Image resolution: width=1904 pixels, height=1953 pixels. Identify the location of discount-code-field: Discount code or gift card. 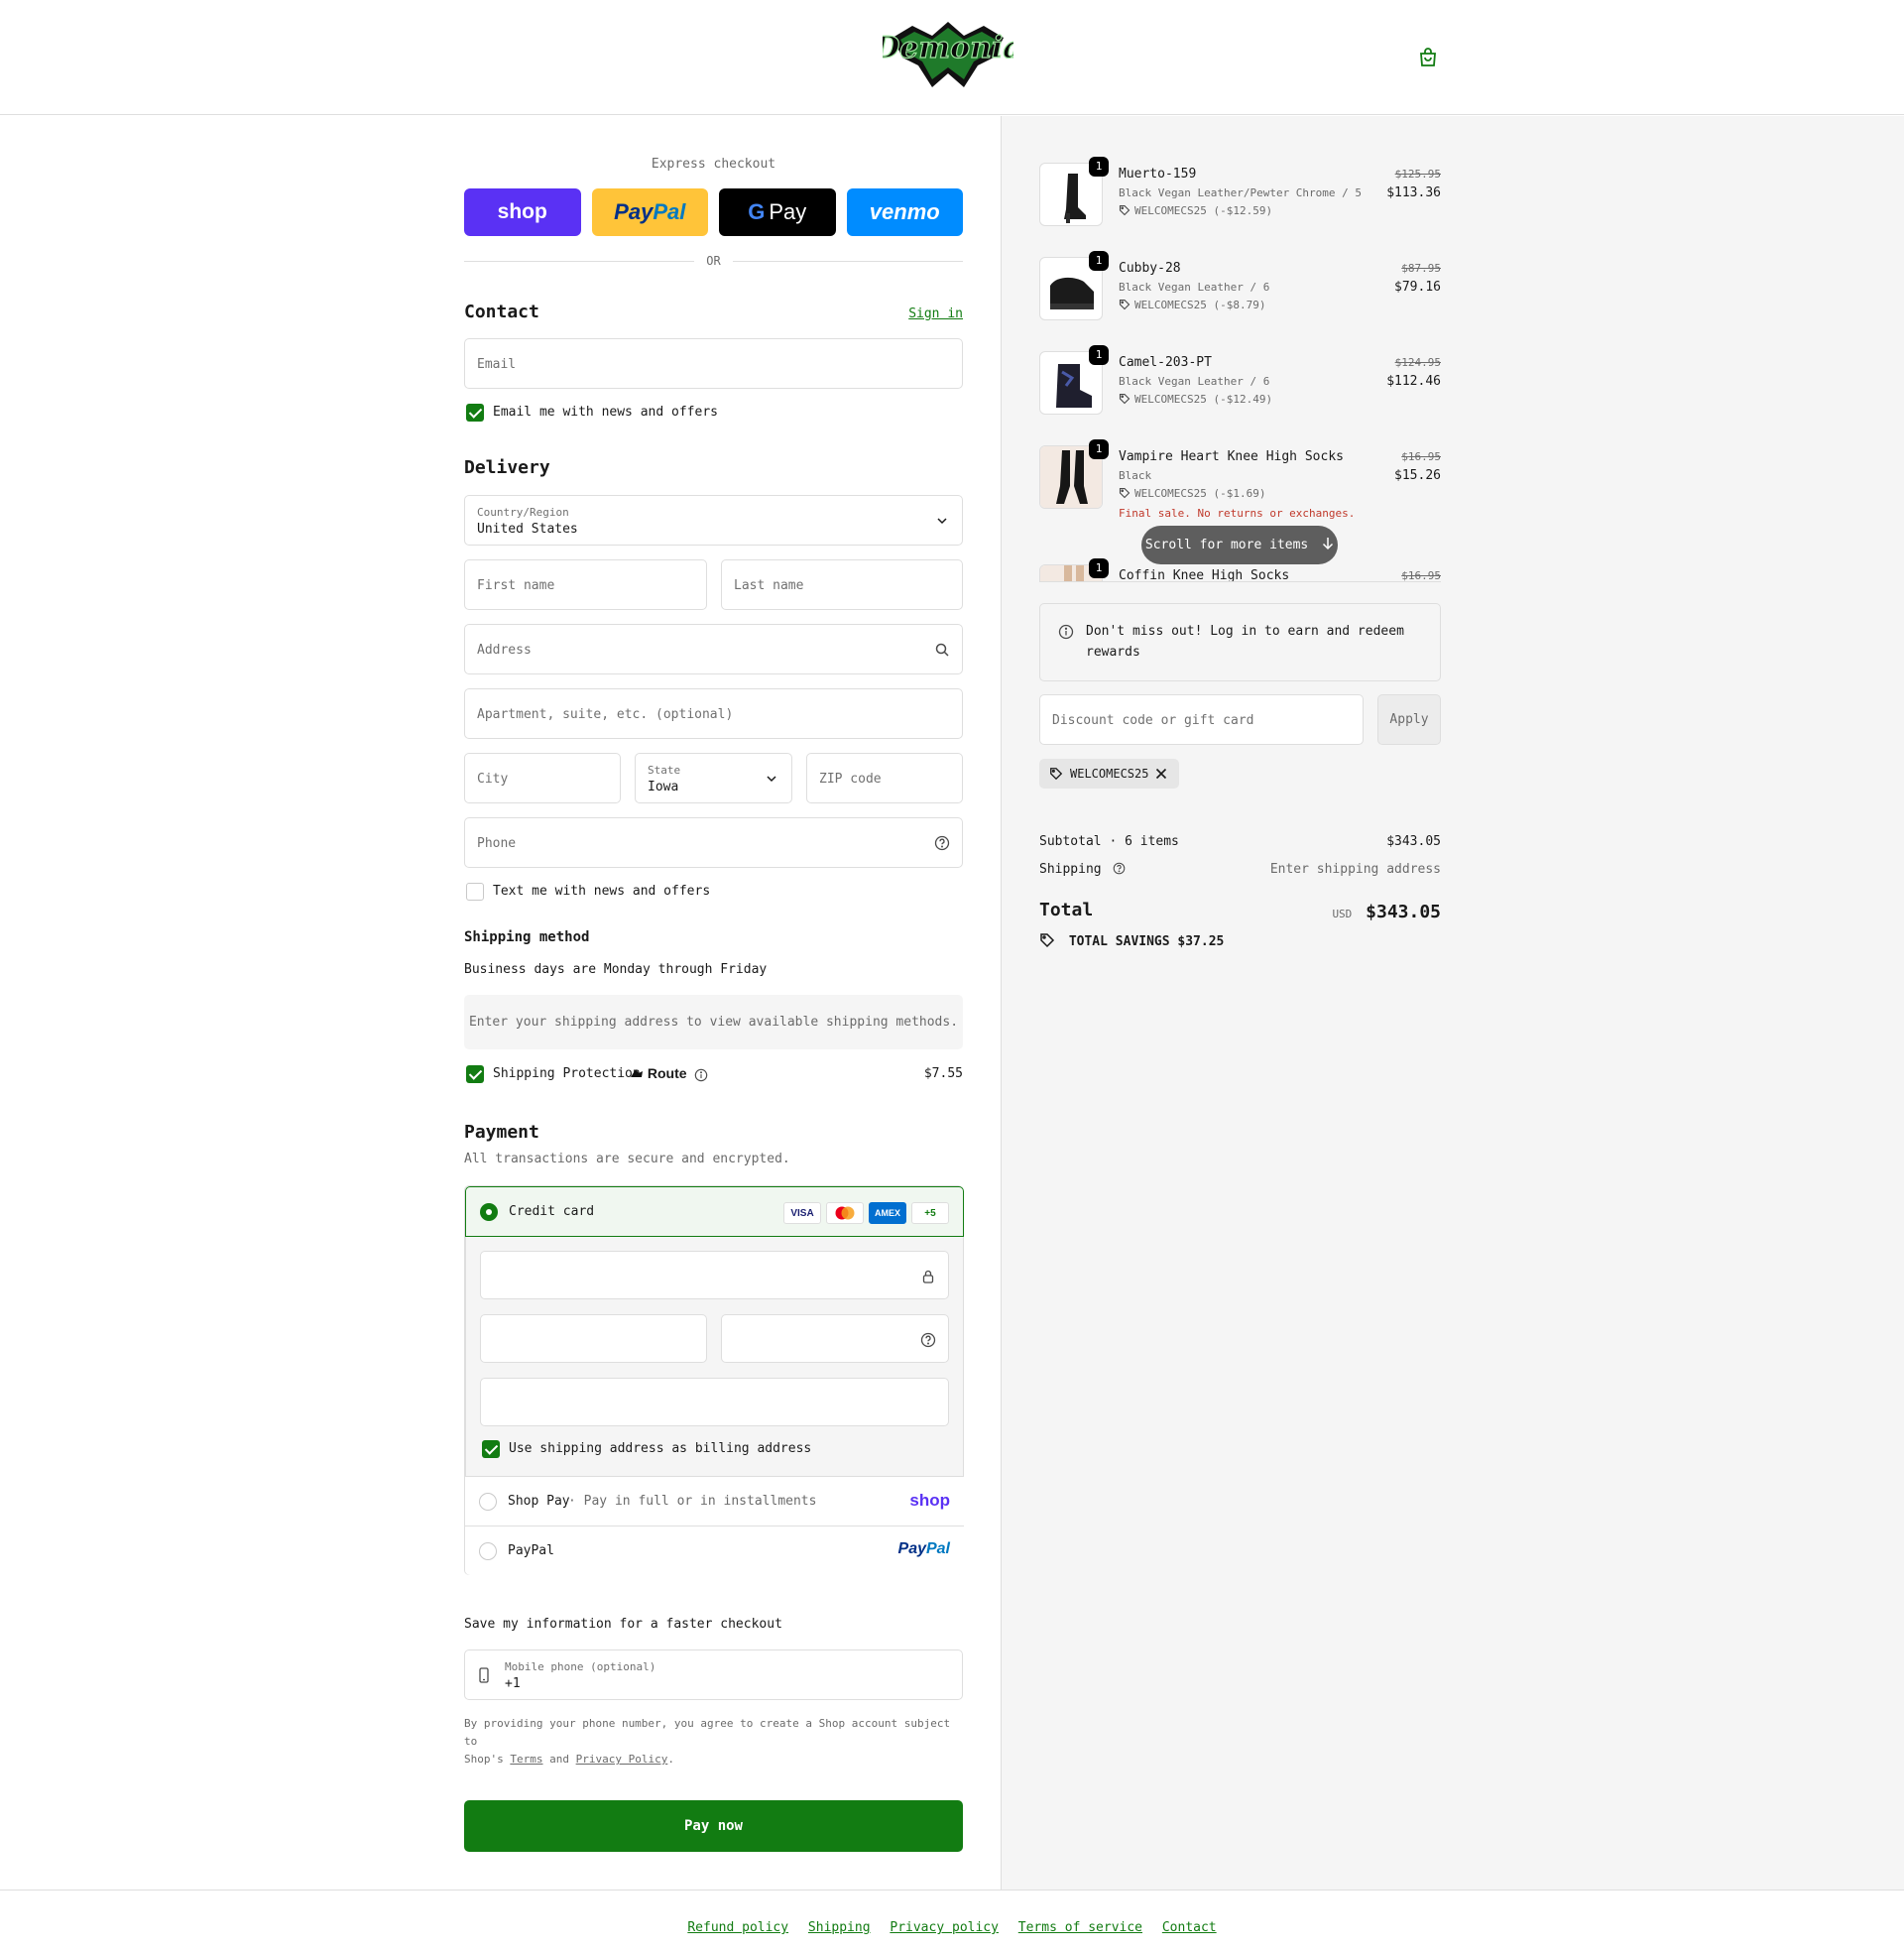
(1201, 719).